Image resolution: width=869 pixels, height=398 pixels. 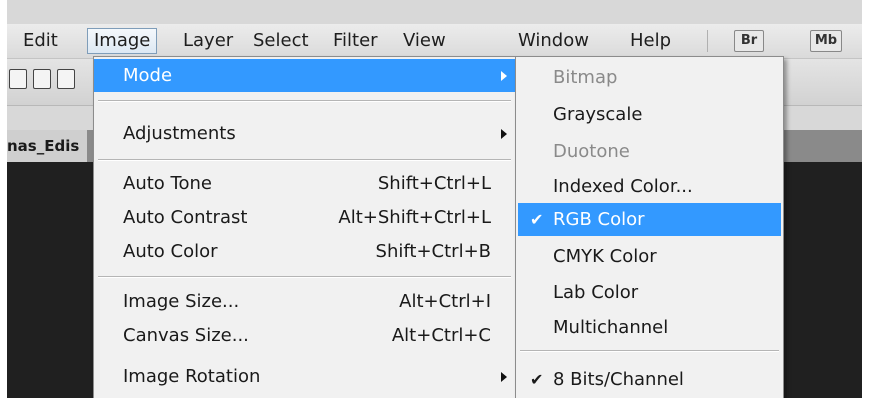 I want to click on menu-item-label: Grayscale, so click(x=598, y=114).